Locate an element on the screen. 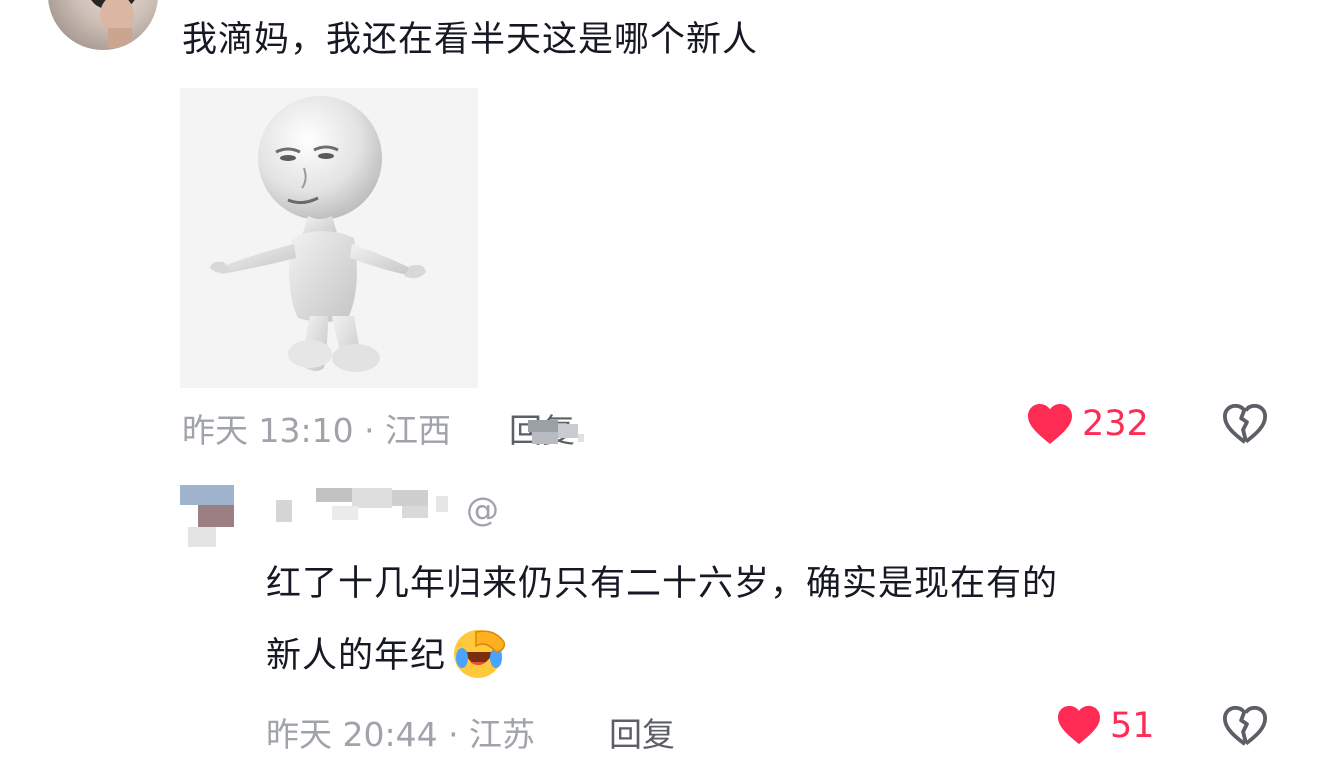 The image size is (1320, 773). comment-timestamp-location: 昨天 13:10 · 江西 is located at coordinates (317, 430).